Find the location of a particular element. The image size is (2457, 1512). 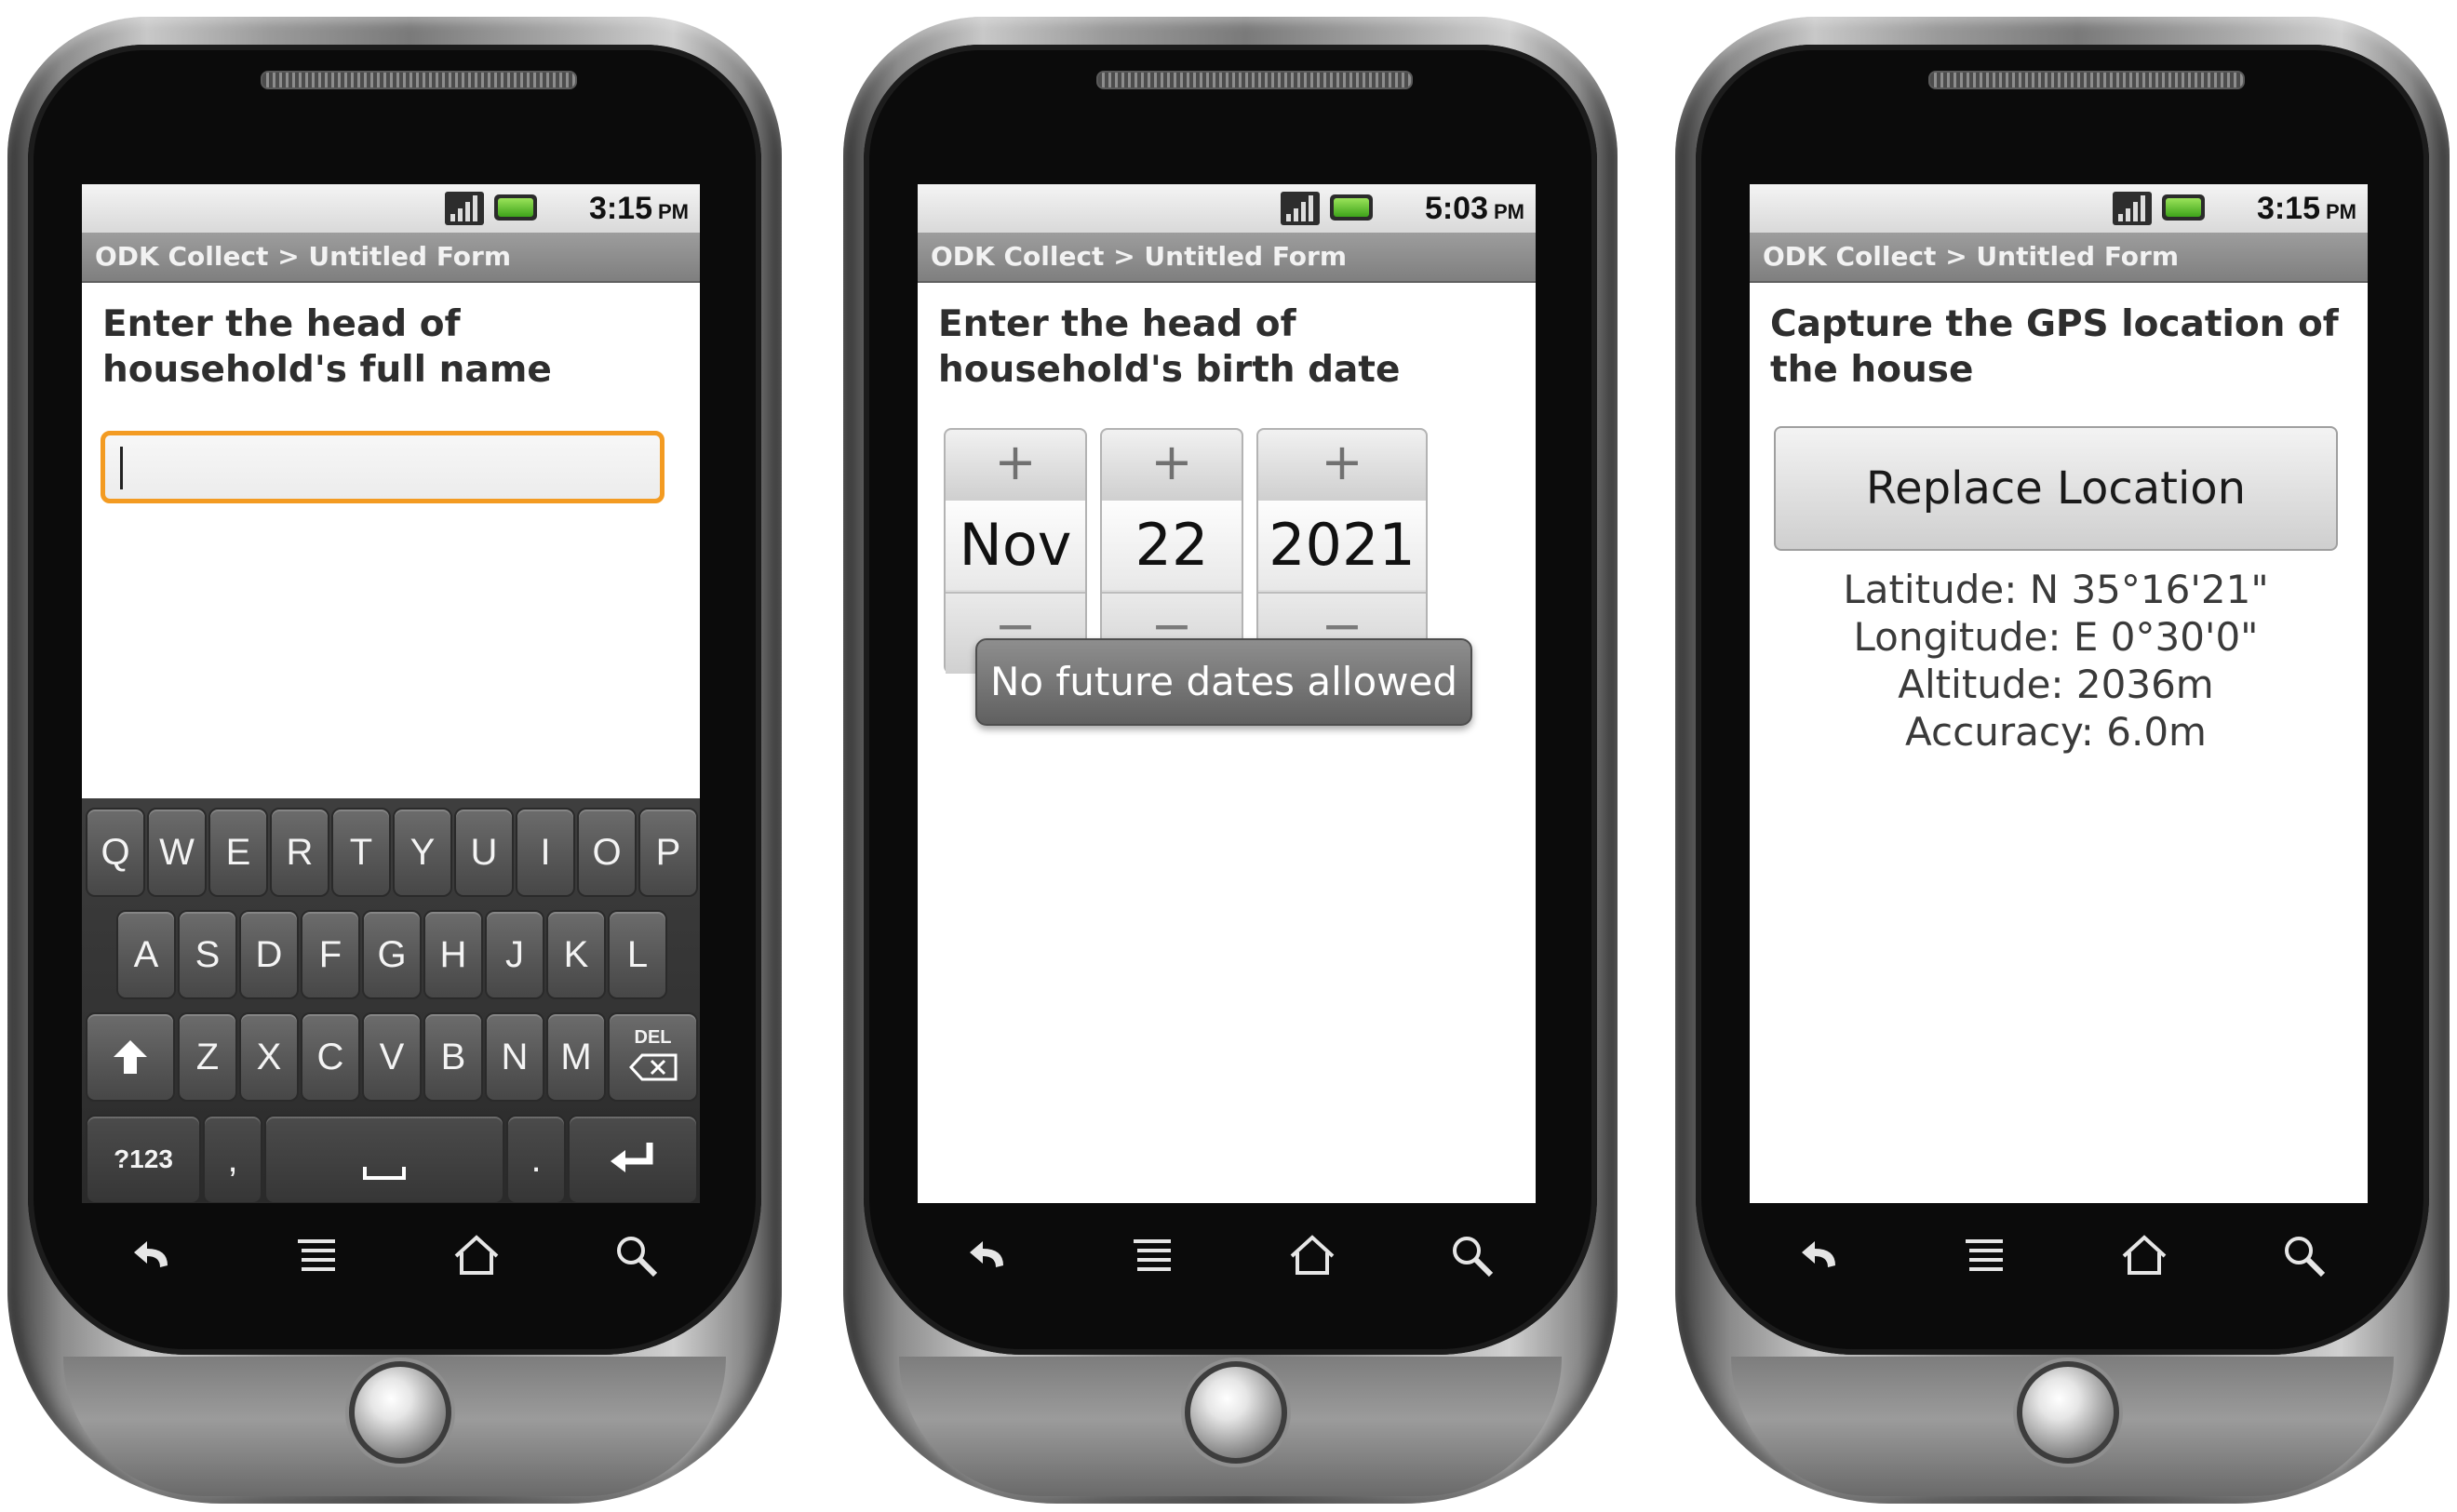

key-m: M is located at coordinates (576, 1057).